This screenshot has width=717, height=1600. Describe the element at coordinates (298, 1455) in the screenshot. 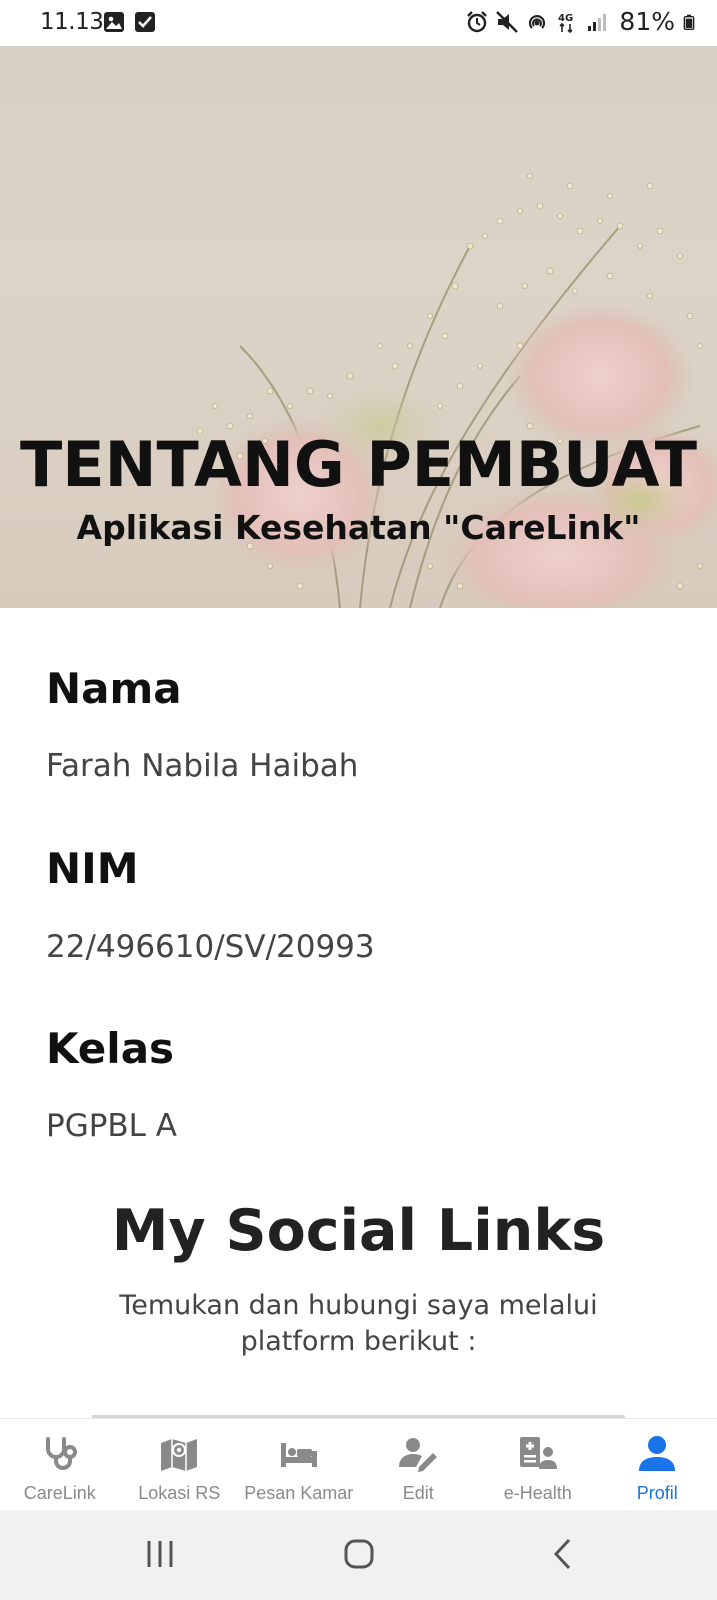

I see `bed-icon` at that location.